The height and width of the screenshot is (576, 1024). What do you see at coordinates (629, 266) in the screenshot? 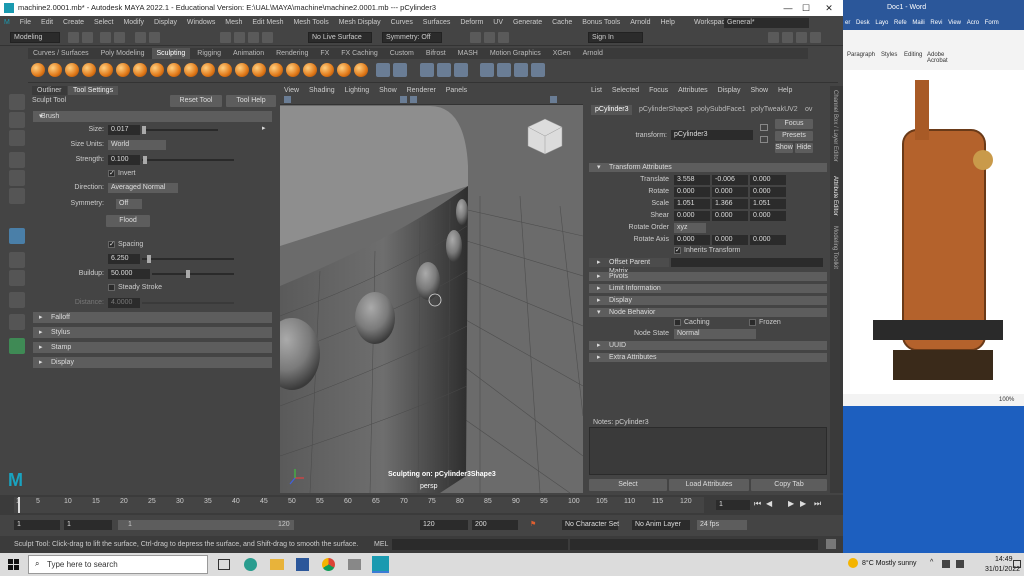
I see `offset-parent-matrix-section: Offset Parent Matrix` at bounding box center [629, 266].